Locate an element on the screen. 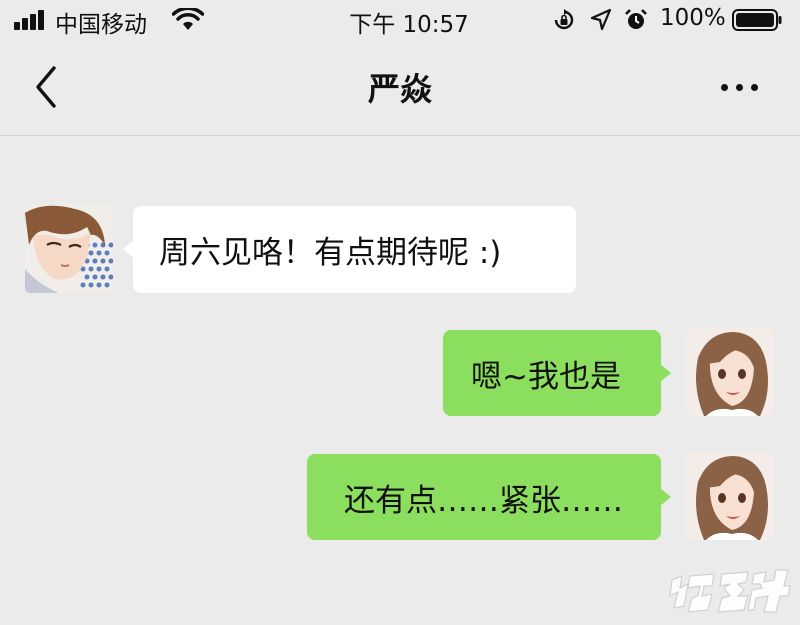 This screenshot has width=800, height=625. orientation-lock-icon is located at coordinates (564, 19).